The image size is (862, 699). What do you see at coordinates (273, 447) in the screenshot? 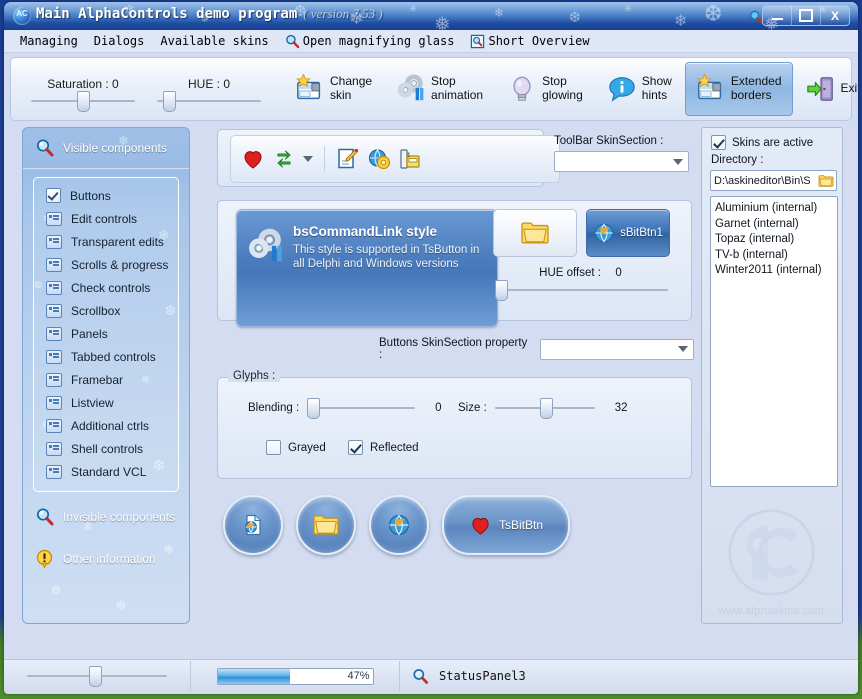
I see `checkbox-unchecked-icon` at bounding box center [273, 447].